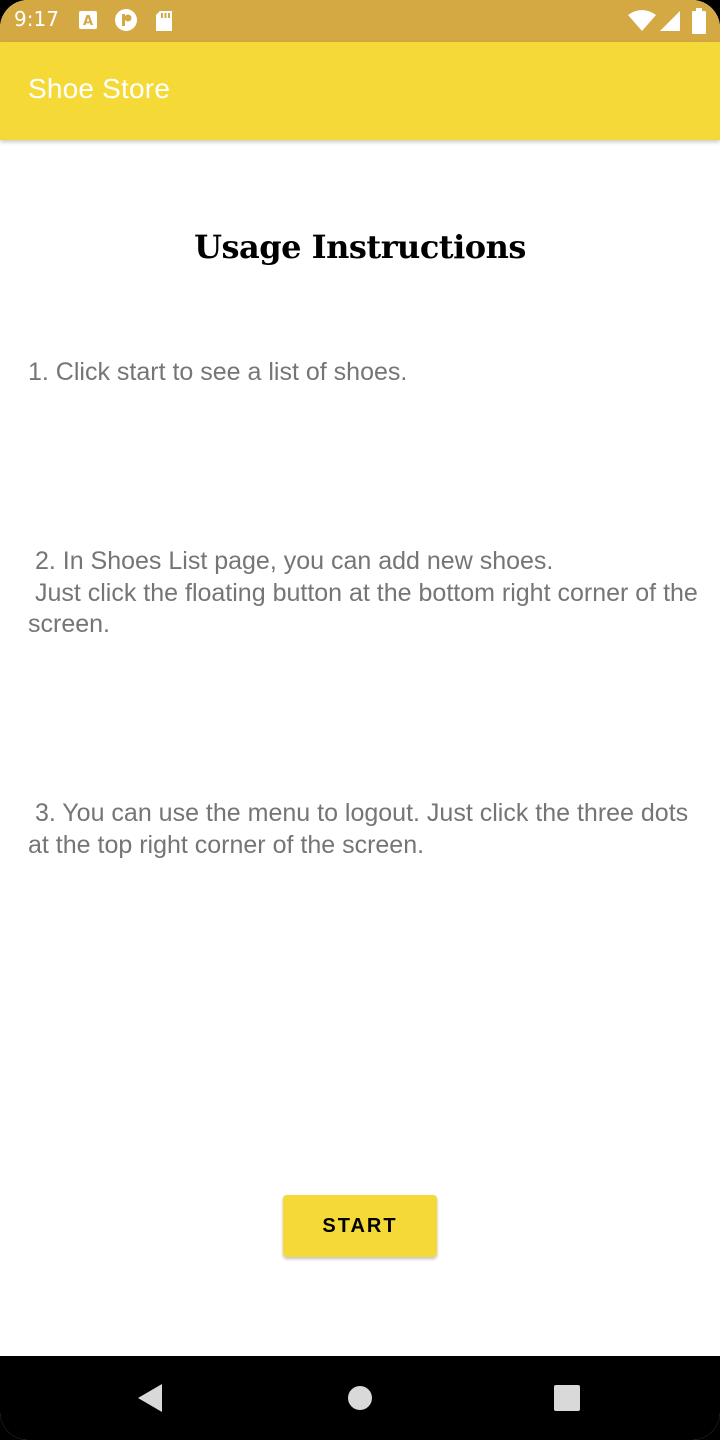 The height and width of the screenshot is (1440, 720). What do you see at coordinates (360, 21) in the screenshot?
I see `status-bar: 9:17 A` at bounding box center [360, 21].